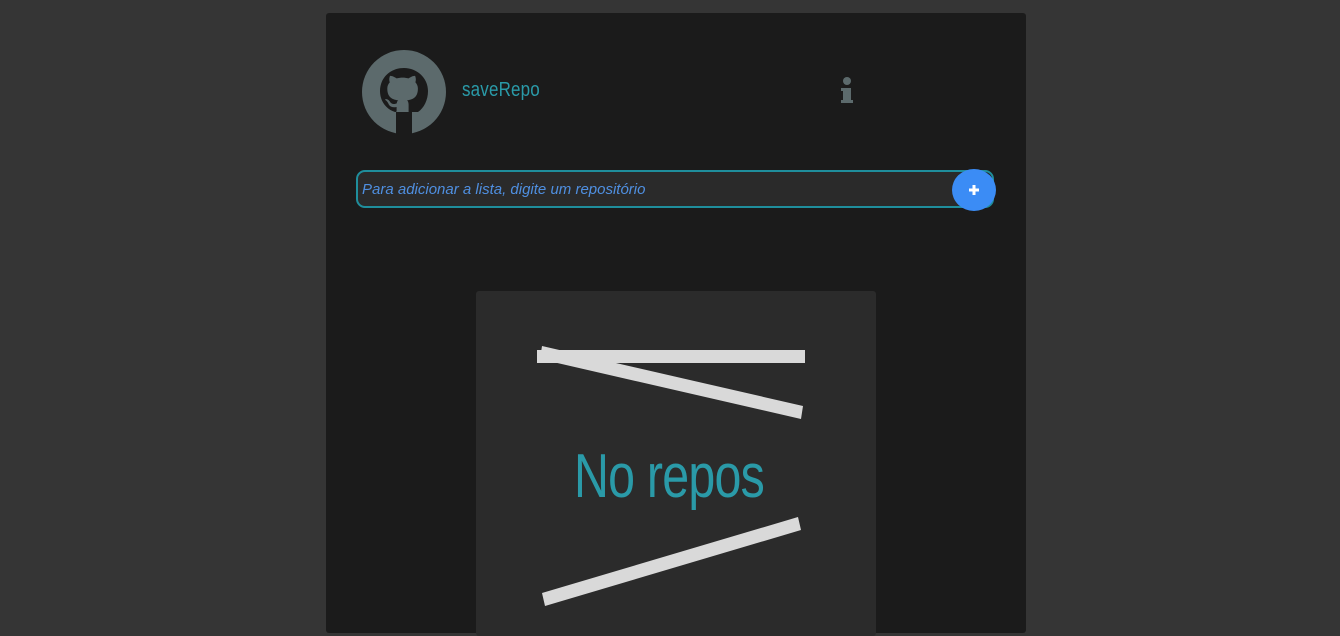  I want to click on add-repo-form, so click(676, 190).